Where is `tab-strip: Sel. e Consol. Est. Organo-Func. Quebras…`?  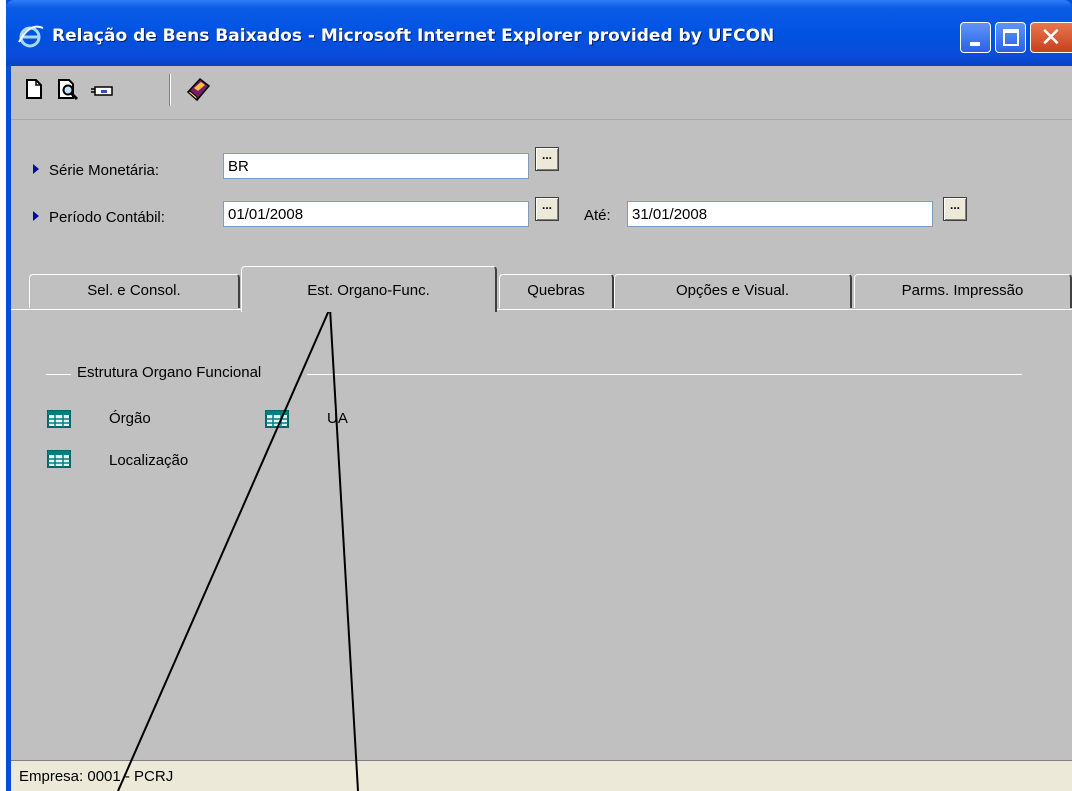
tab-strip: Sel. e Consol. Est. Organo-Func. Quebras… is located at coordinates (550, 289).